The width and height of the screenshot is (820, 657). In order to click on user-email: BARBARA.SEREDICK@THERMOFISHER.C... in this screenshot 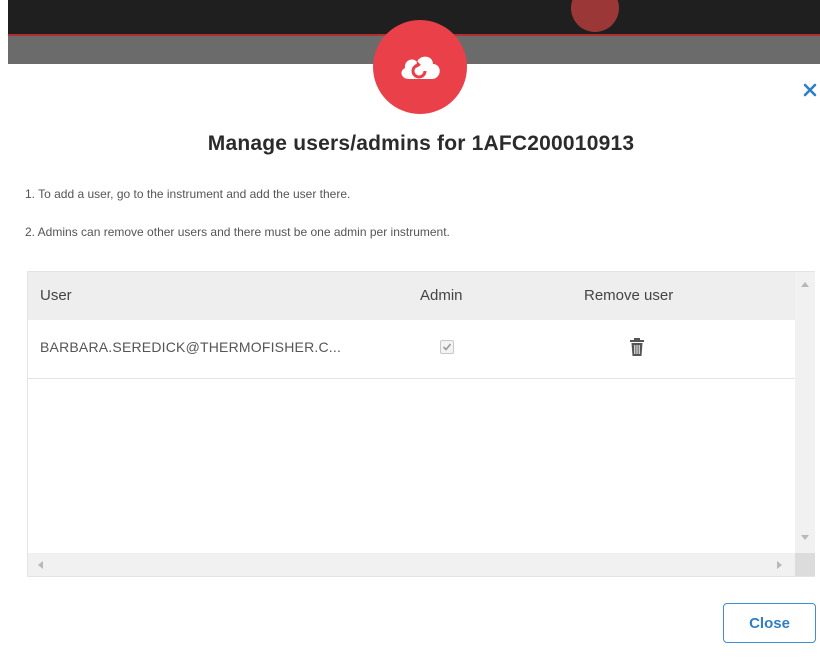, I will do `click(191, 347)`.